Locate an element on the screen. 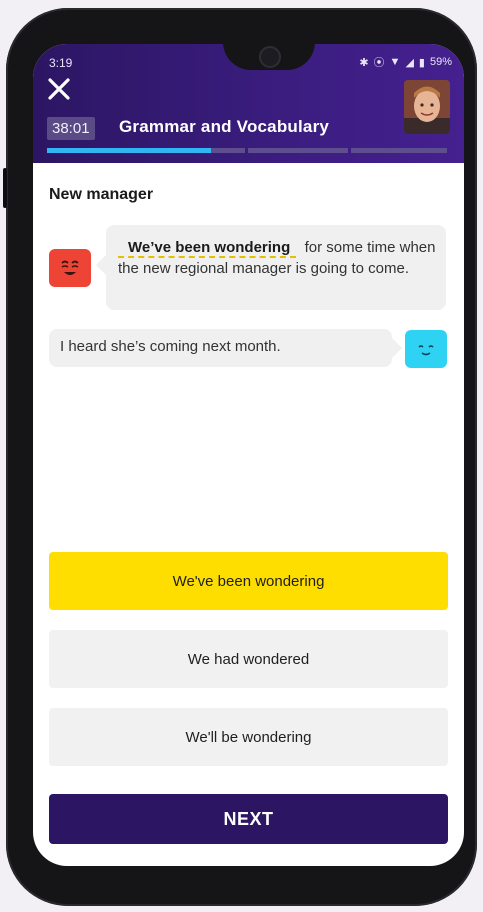  answer-option: We had wondered is located at coordinates (248, 659).